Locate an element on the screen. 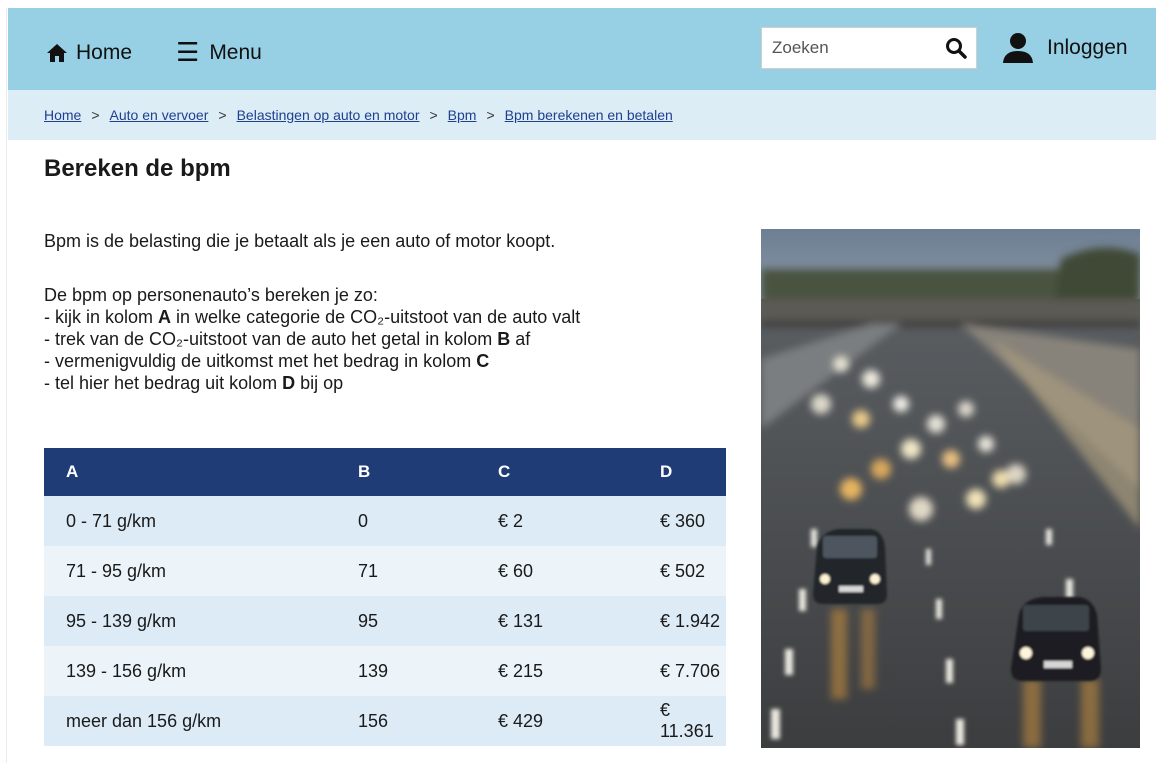  table-cell: € 7.706 is located at coordinates (682, 671).